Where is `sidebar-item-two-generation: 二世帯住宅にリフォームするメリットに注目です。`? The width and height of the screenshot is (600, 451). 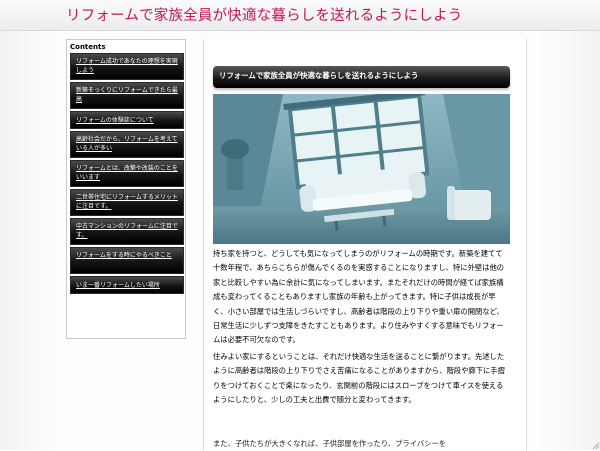 sidebar-item-two-generation: 二世帯住宅にリフォームするメリットに注目です。 is located at coordinates (127, 202).